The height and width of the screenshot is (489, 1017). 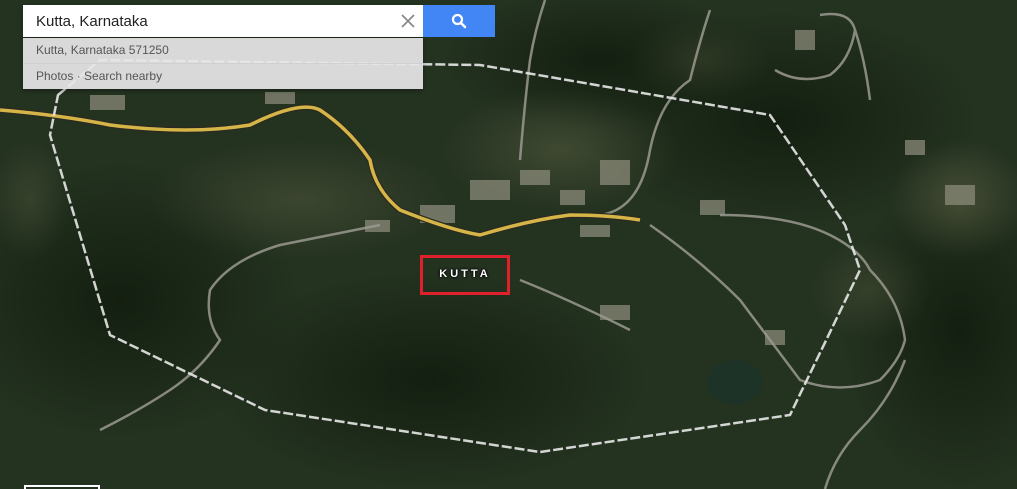 I want to click on pond, so click(x=735, y=382).